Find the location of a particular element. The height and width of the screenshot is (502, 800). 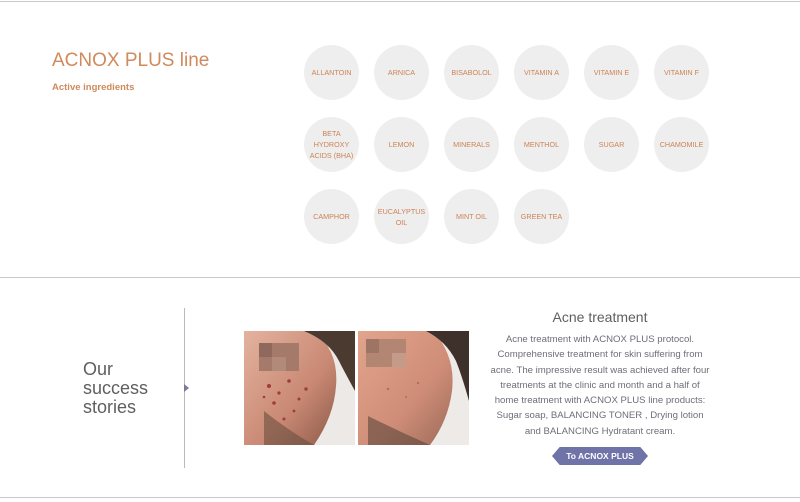

ingredient-menthol: MENTHOL is located at coordinates (541, 144).